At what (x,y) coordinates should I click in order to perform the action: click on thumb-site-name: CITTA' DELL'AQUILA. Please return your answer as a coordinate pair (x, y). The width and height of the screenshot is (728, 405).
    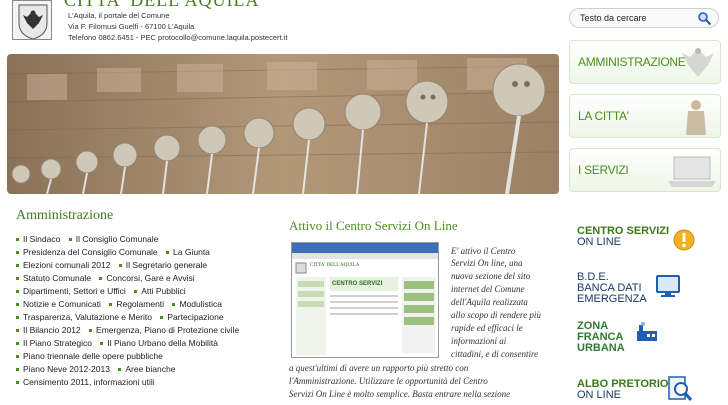
    Looking at the image, I should click on (335, 265).